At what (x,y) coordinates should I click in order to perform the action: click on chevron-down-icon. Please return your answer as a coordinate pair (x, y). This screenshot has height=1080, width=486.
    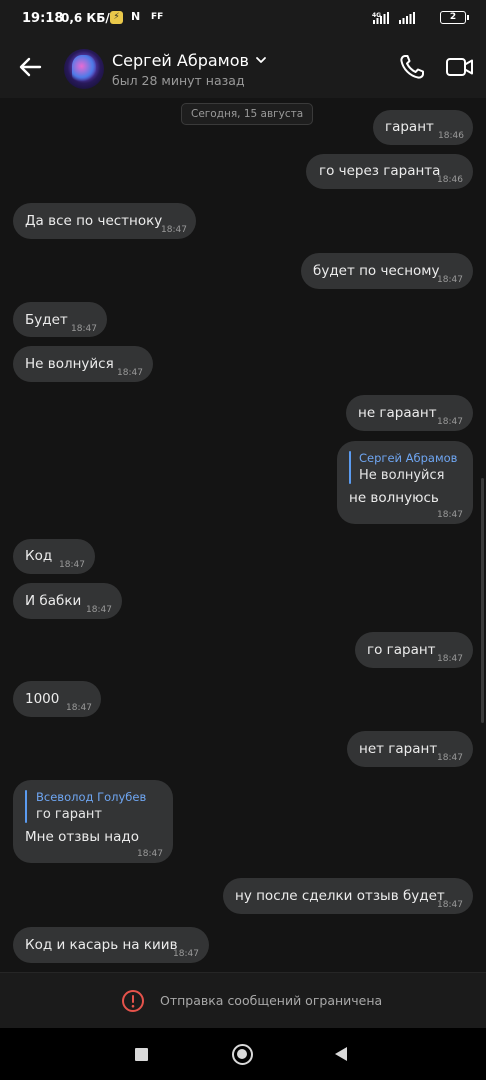
    Looking at the image, I should click on (261, 60).